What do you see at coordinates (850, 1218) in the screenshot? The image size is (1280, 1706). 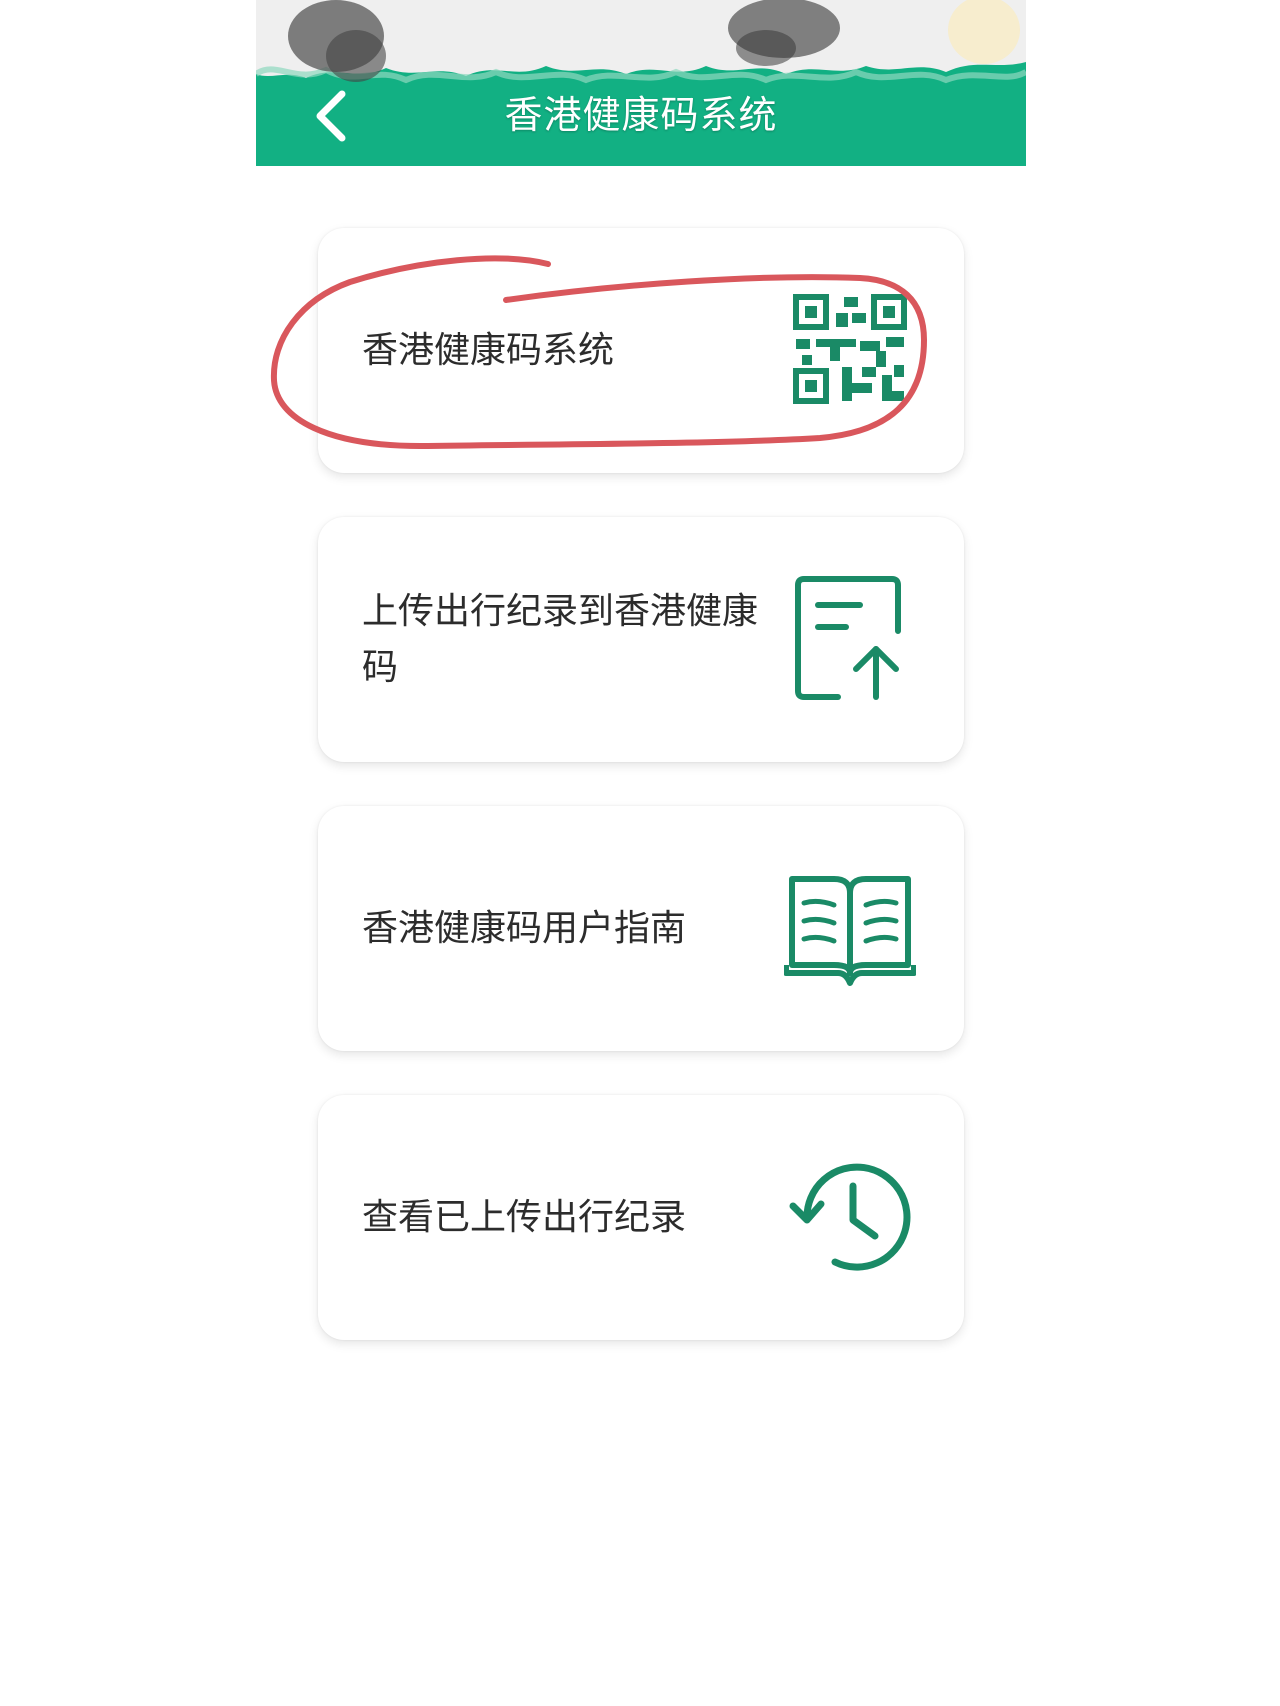 I see `history-clock-icon` at bounding box center [850, 1218].